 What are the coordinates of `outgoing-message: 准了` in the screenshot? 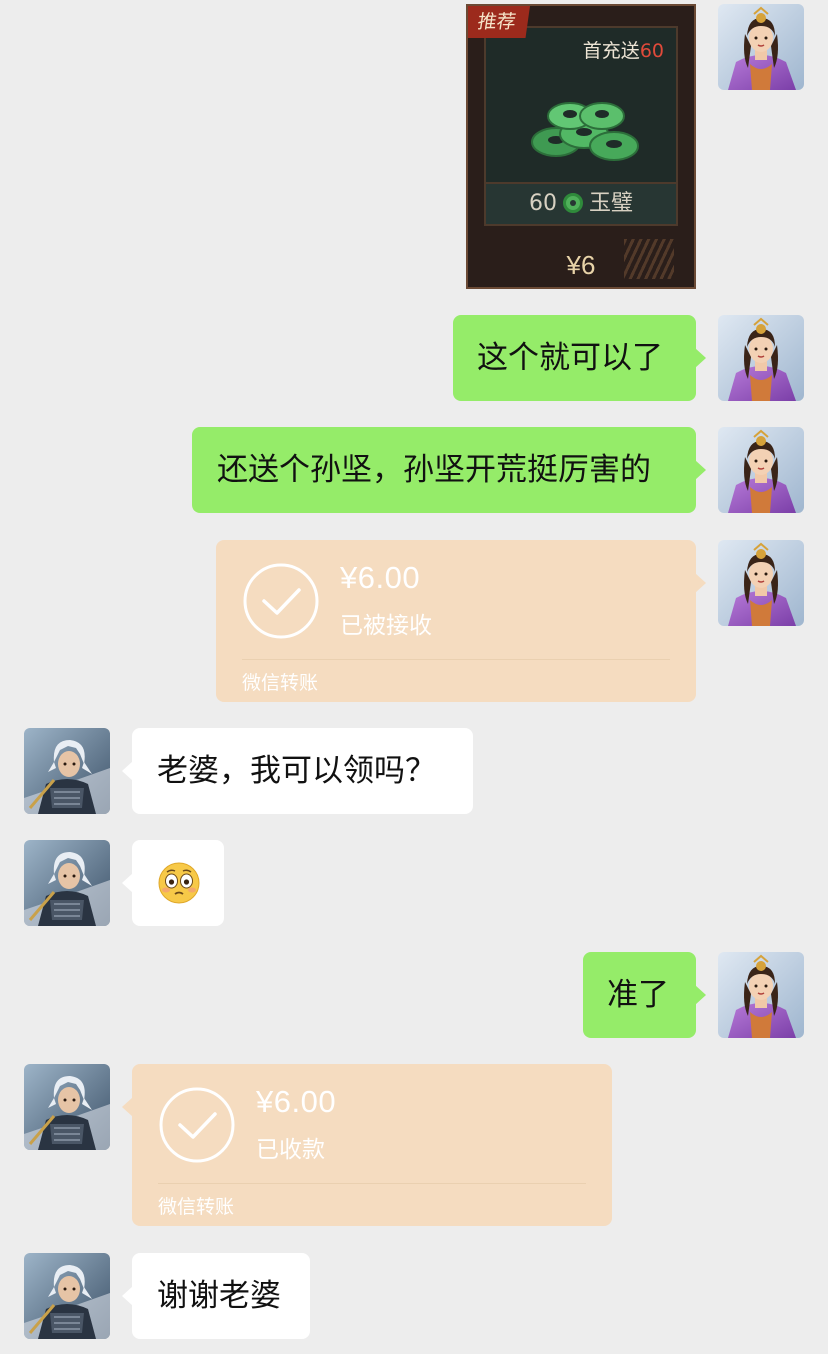 It's located at (644, 995).